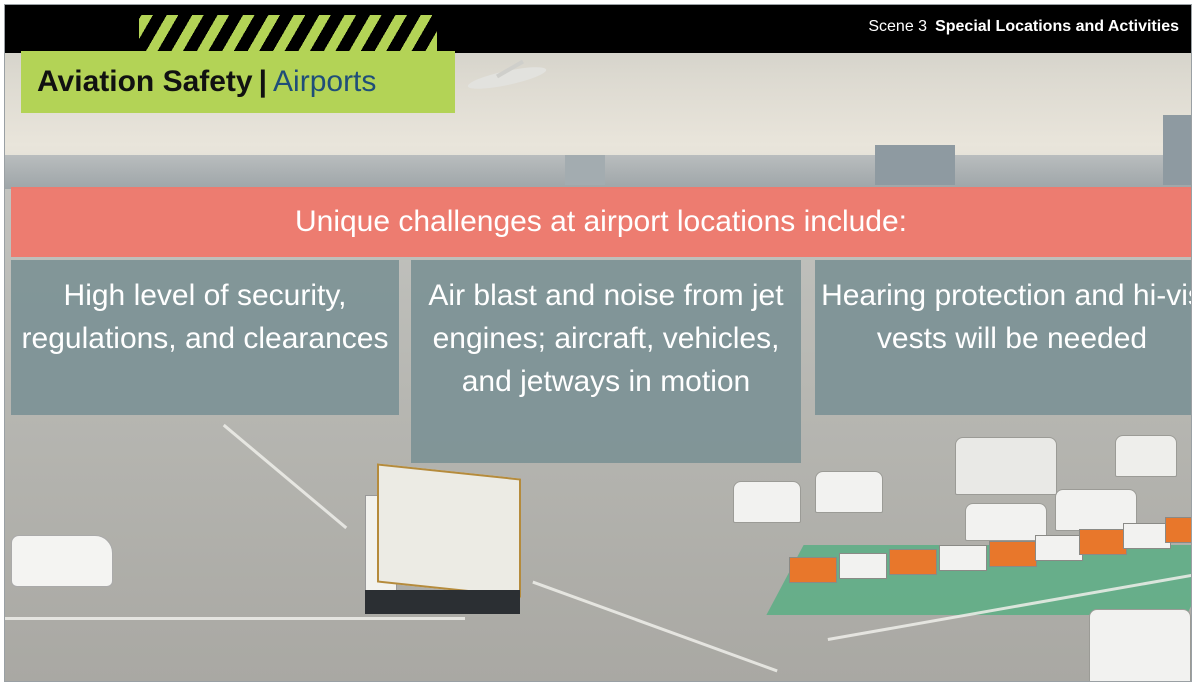  What do you see at coordinates (325, 81) in the screenshot?
I see `title-sub: Airports` at bounding box center [325, 81].